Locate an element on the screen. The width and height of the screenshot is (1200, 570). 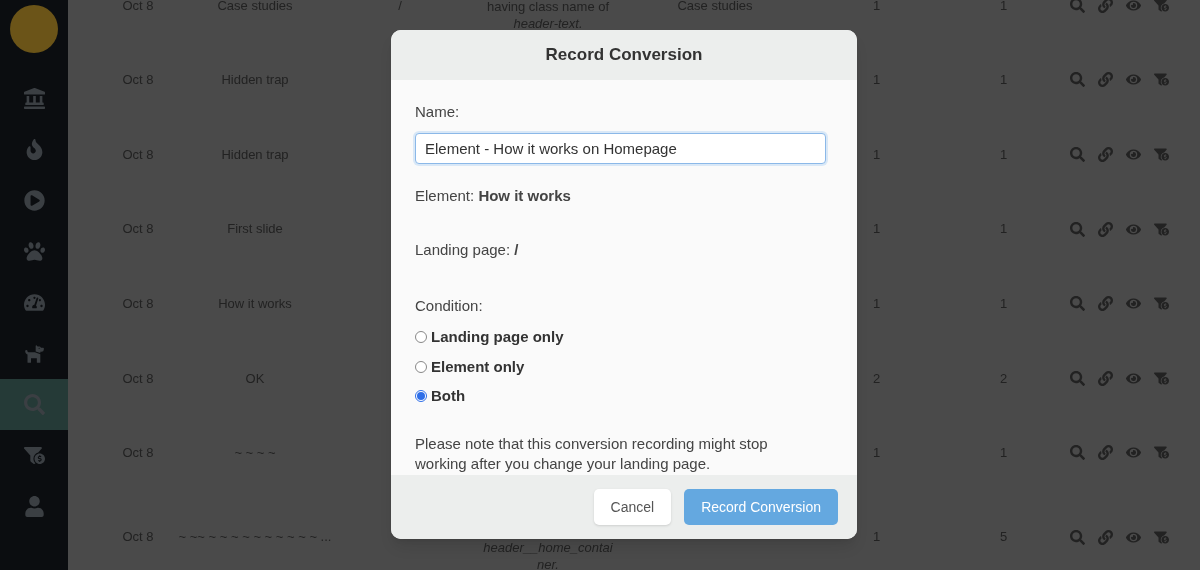
landmark-icon is located at coordinates (34, 98).